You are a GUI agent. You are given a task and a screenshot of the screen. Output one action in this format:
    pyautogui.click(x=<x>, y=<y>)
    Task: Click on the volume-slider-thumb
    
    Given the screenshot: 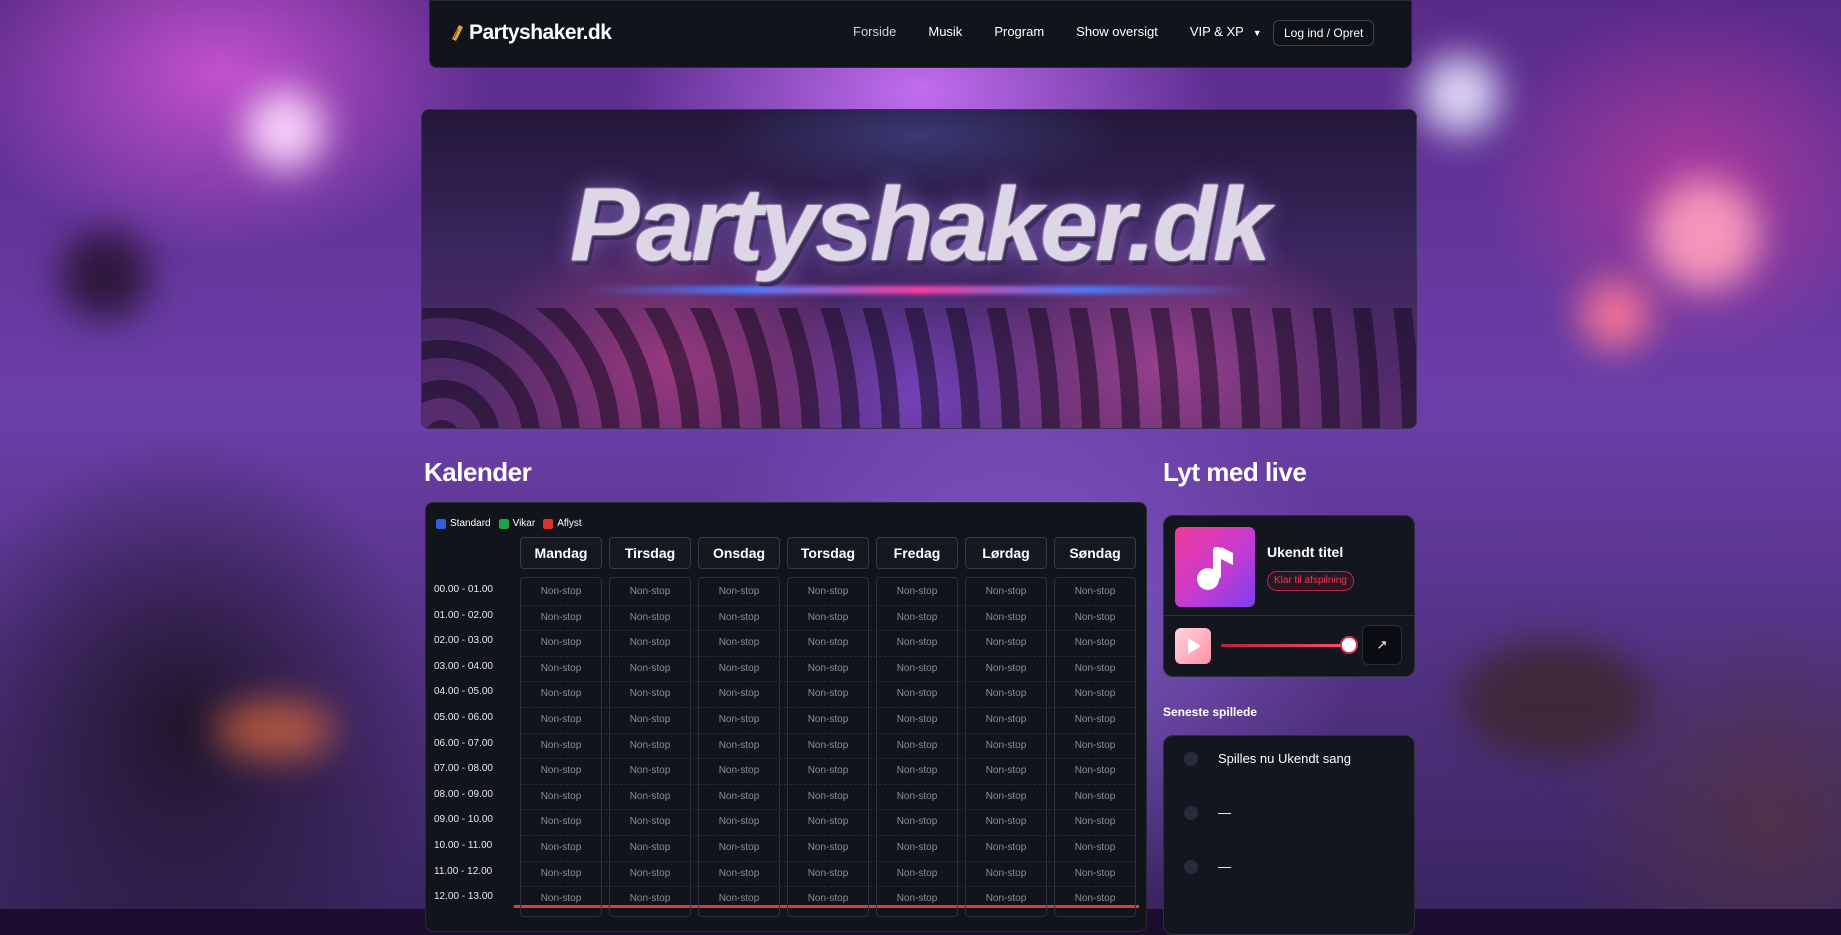 What is the action you would take?
    pyautogui.click(x=1349, y=645)
    